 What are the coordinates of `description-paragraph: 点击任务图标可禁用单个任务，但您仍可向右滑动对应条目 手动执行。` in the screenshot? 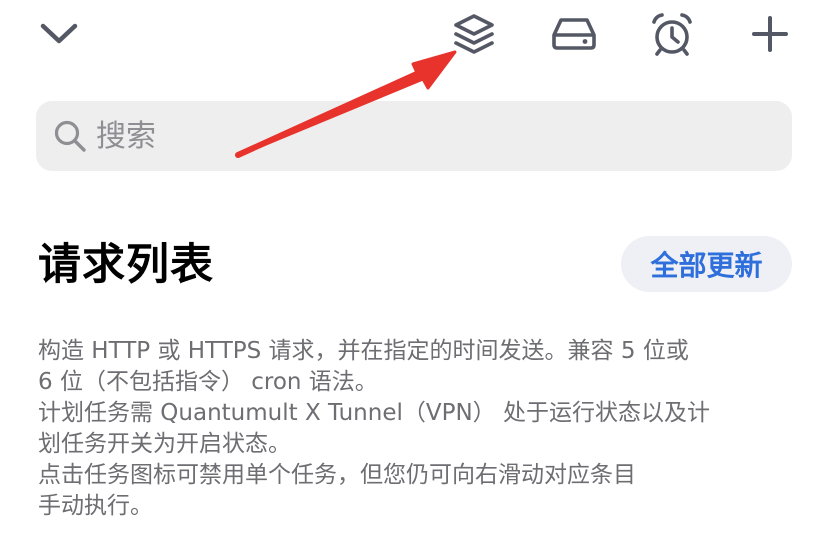 It's located at (337, 490).